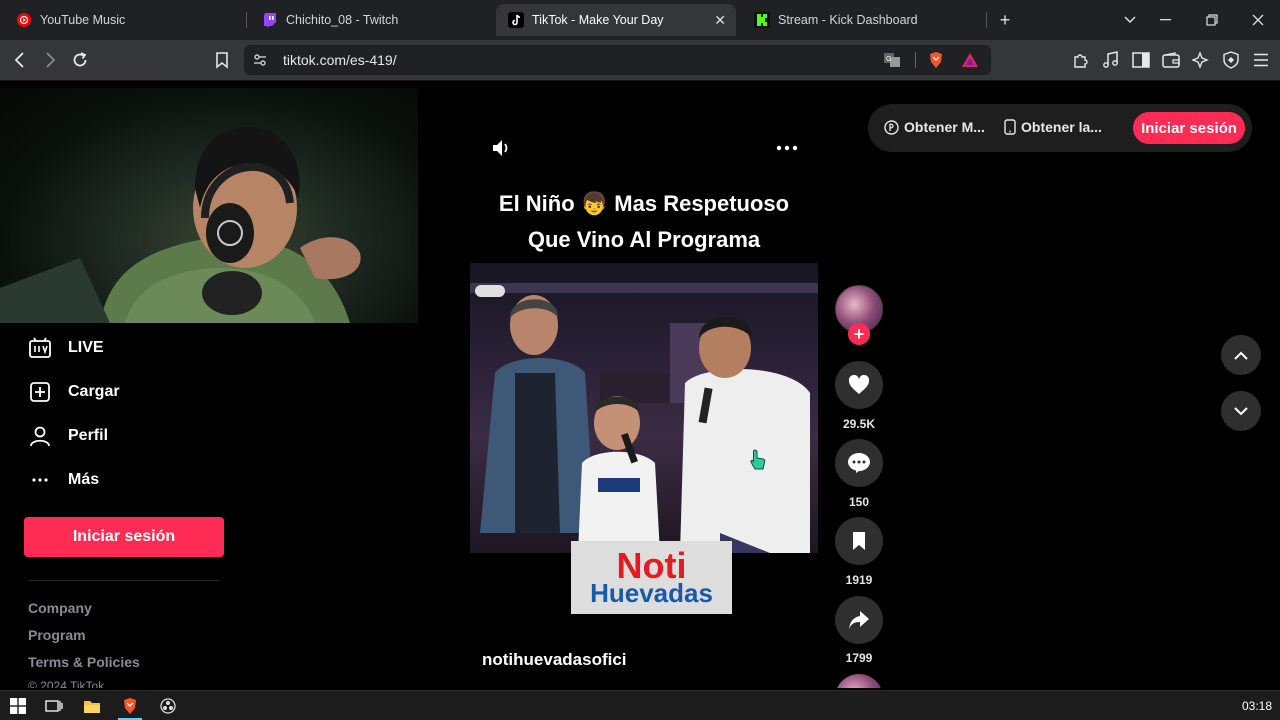  I want to click on comment-count: 150, so click(859, 502).